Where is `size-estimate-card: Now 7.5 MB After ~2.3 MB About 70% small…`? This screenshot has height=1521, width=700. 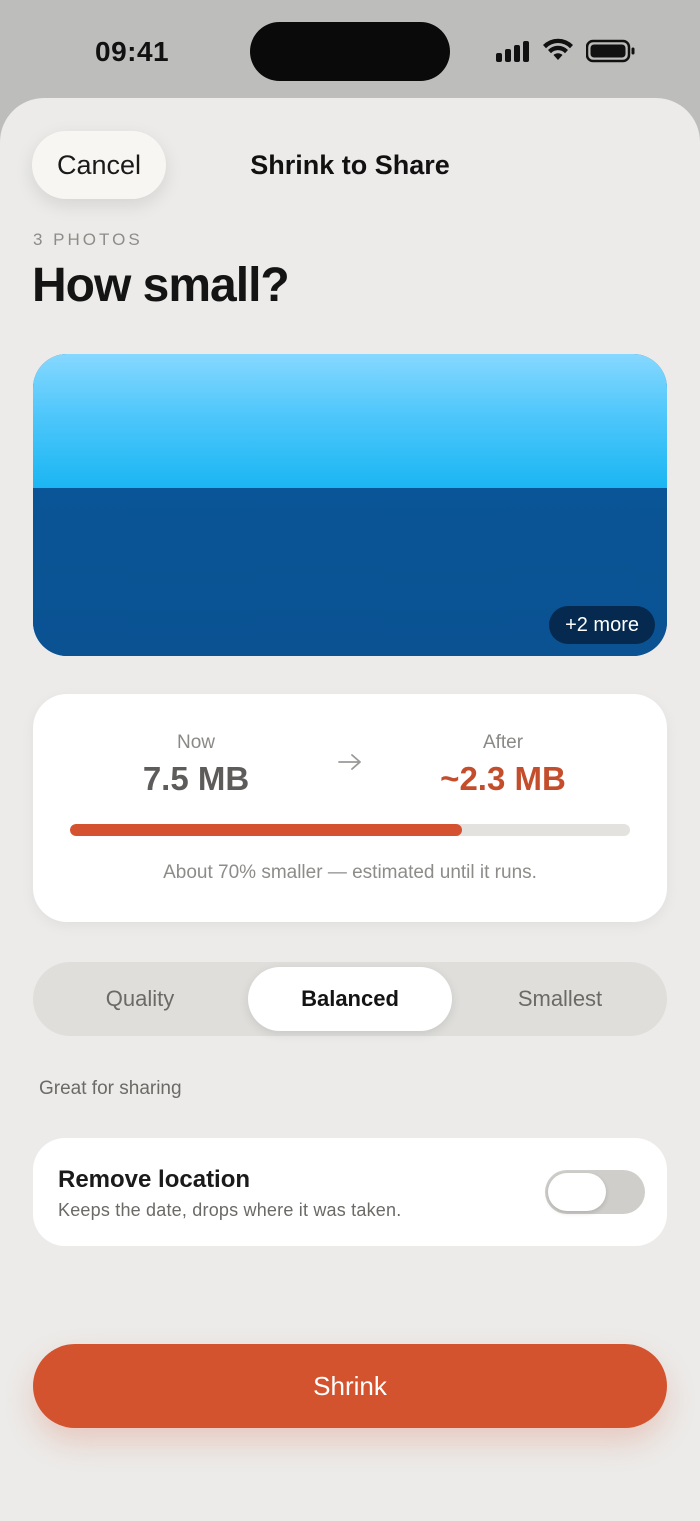 size-estimate-card: Now 7.5 MB After ~2.3 MB About 70% small… is located at coordinates (350, 808).